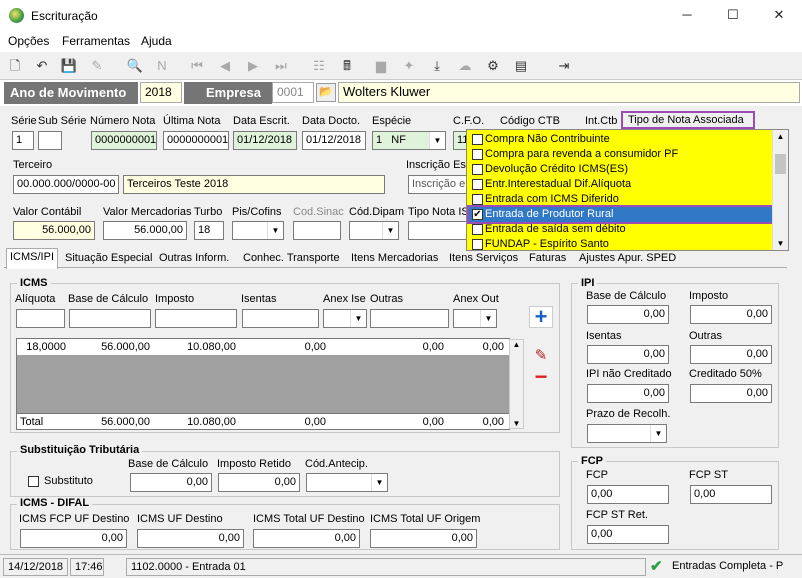  What do you see at coordinates (628, 534) in the screenshot?
I see `fcp-st-ret-input: 0,00` at bounding box center [628, 534].